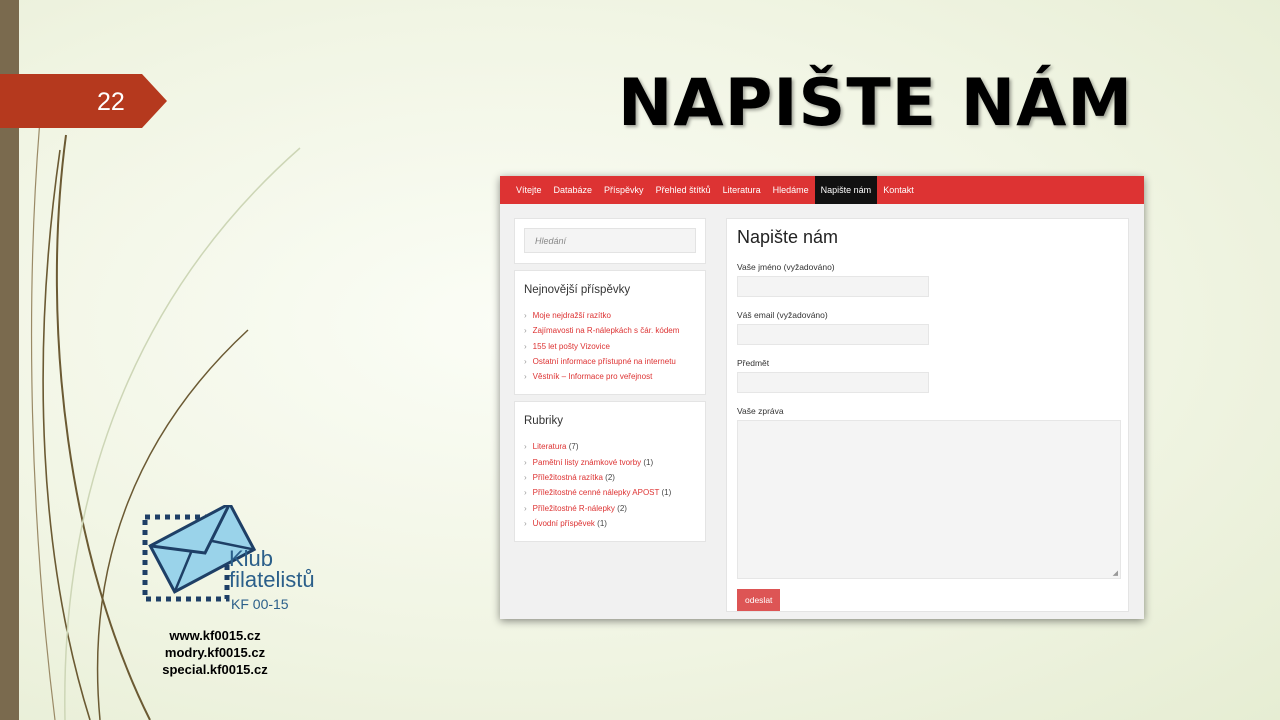  What do you see at coordinates (596, 492) in the screenshot?
I see `category-link: Příležitostné cenné nálepky APOST` at bounding box center [596, 492].